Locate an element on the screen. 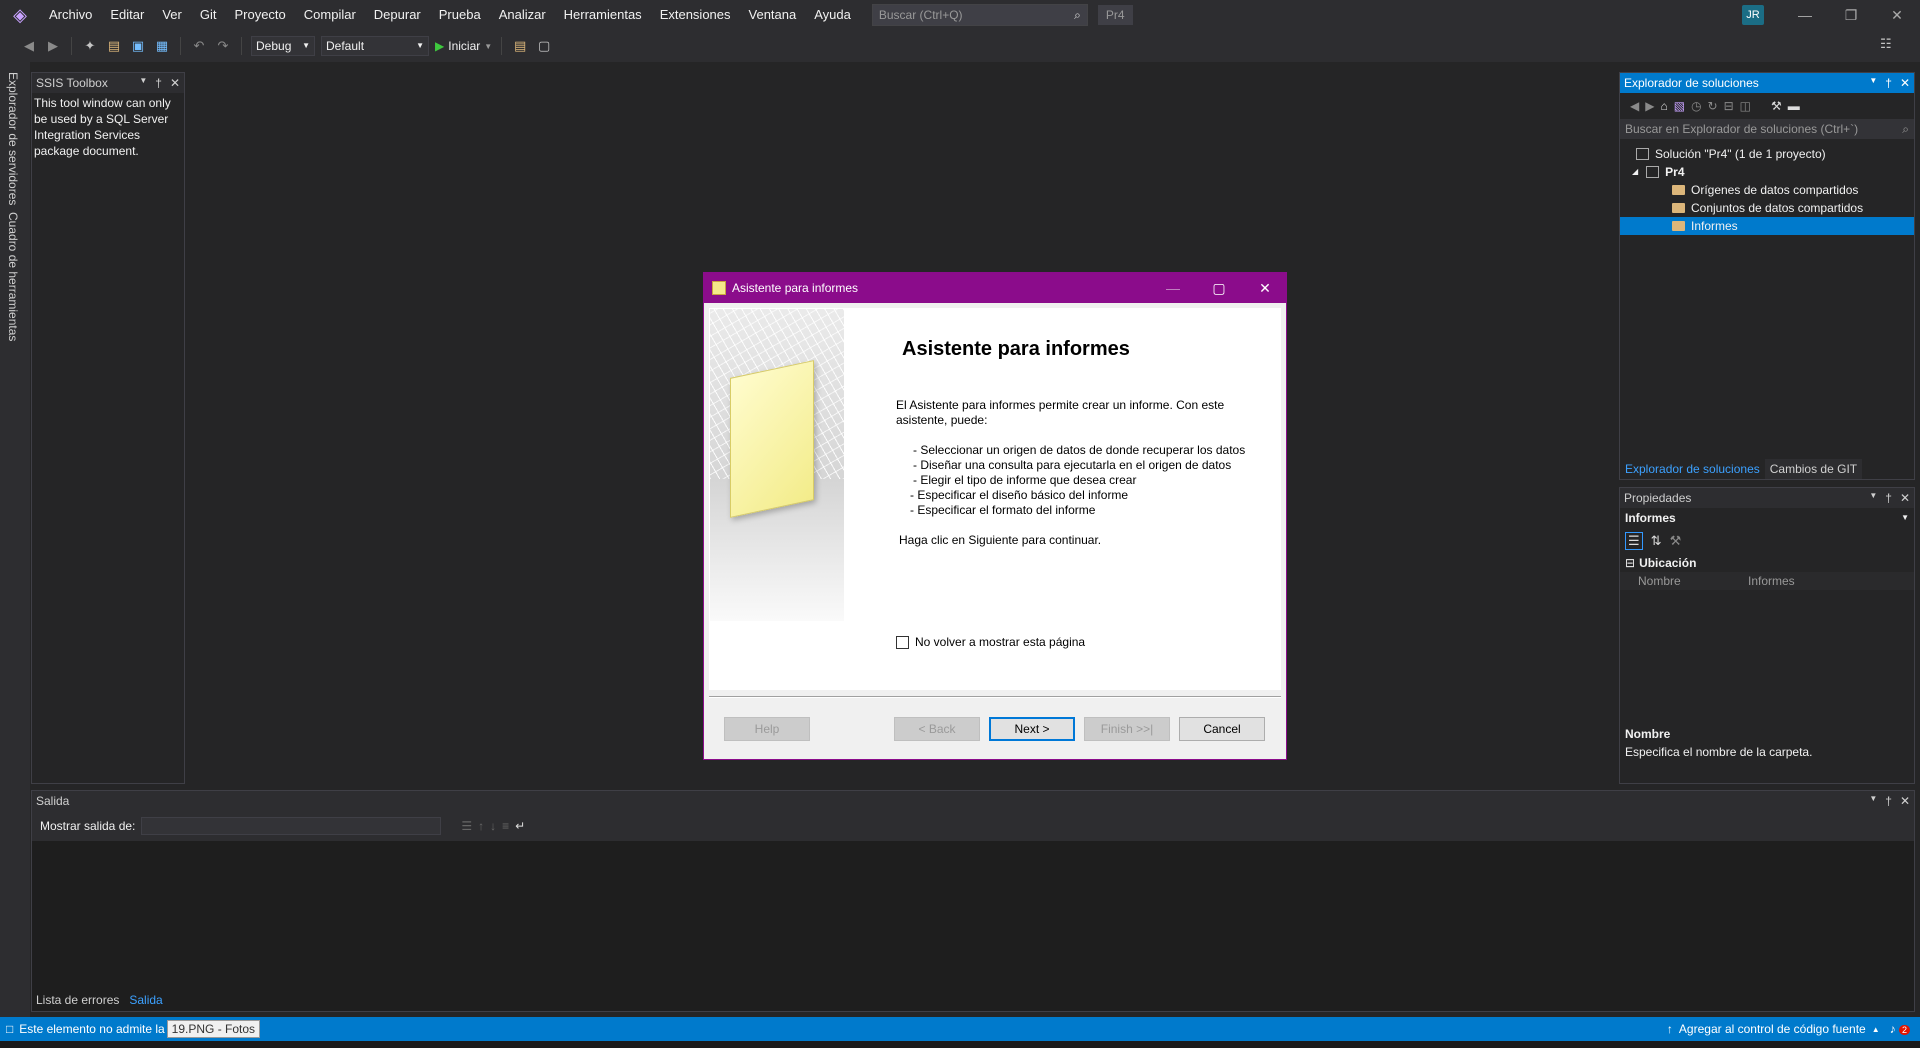 The width and height of the screenshot is (1920, 1048). platform-select: Default ▼ is located at coordinates (375, 46).